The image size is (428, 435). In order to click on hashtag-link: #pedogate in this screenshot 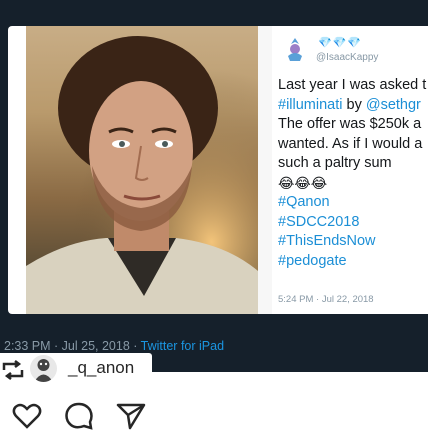, I will do `click(353, 262)`.